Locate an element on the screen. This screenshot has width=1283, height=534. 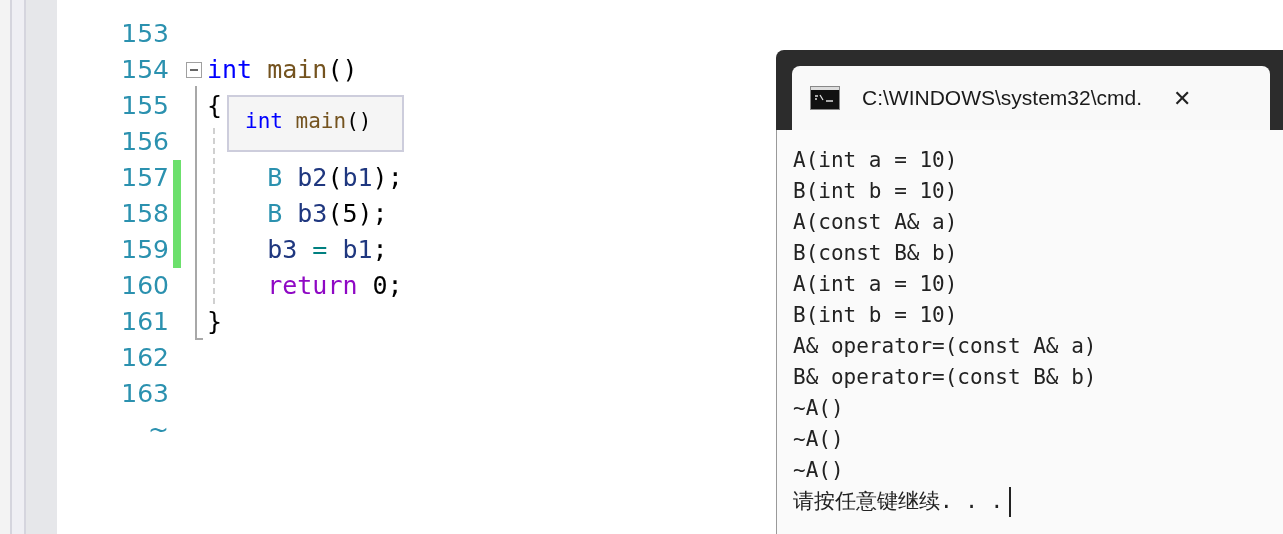
line-number: 163 is located at coordinates (144, 394).